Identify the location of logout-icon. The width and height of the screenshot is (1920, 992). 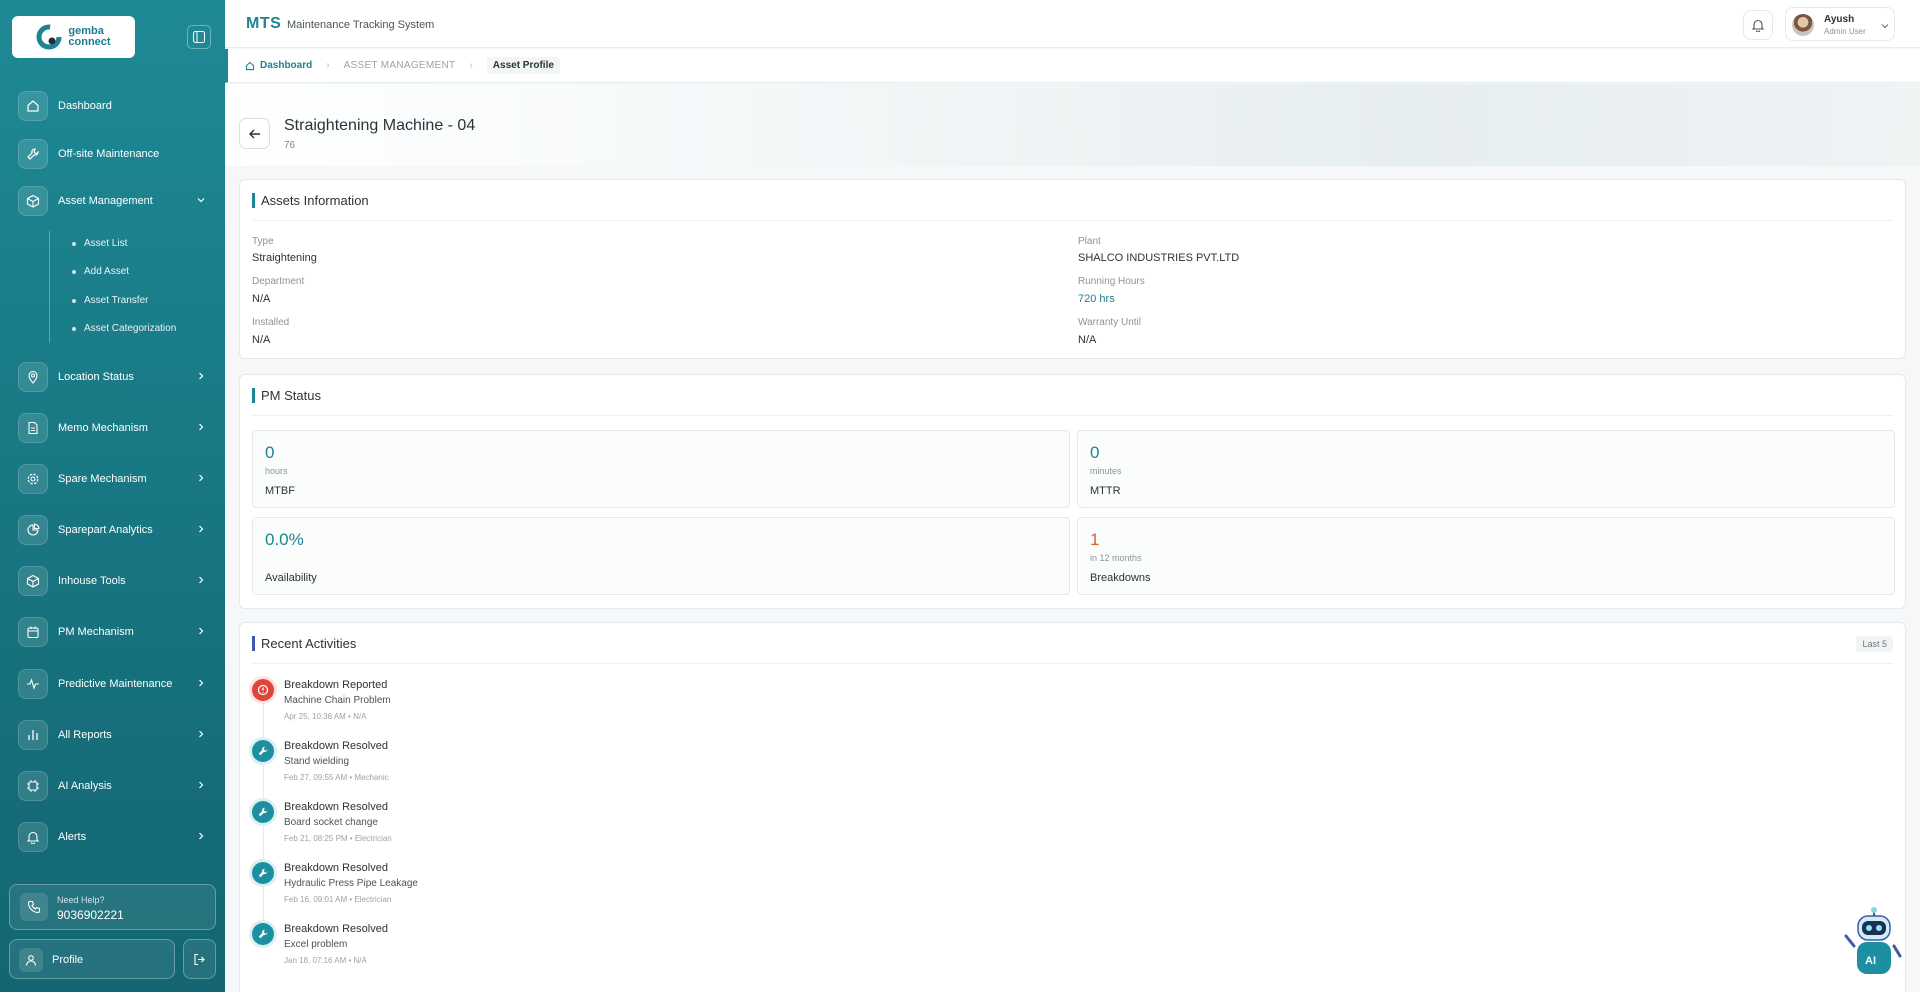
(199, 959).